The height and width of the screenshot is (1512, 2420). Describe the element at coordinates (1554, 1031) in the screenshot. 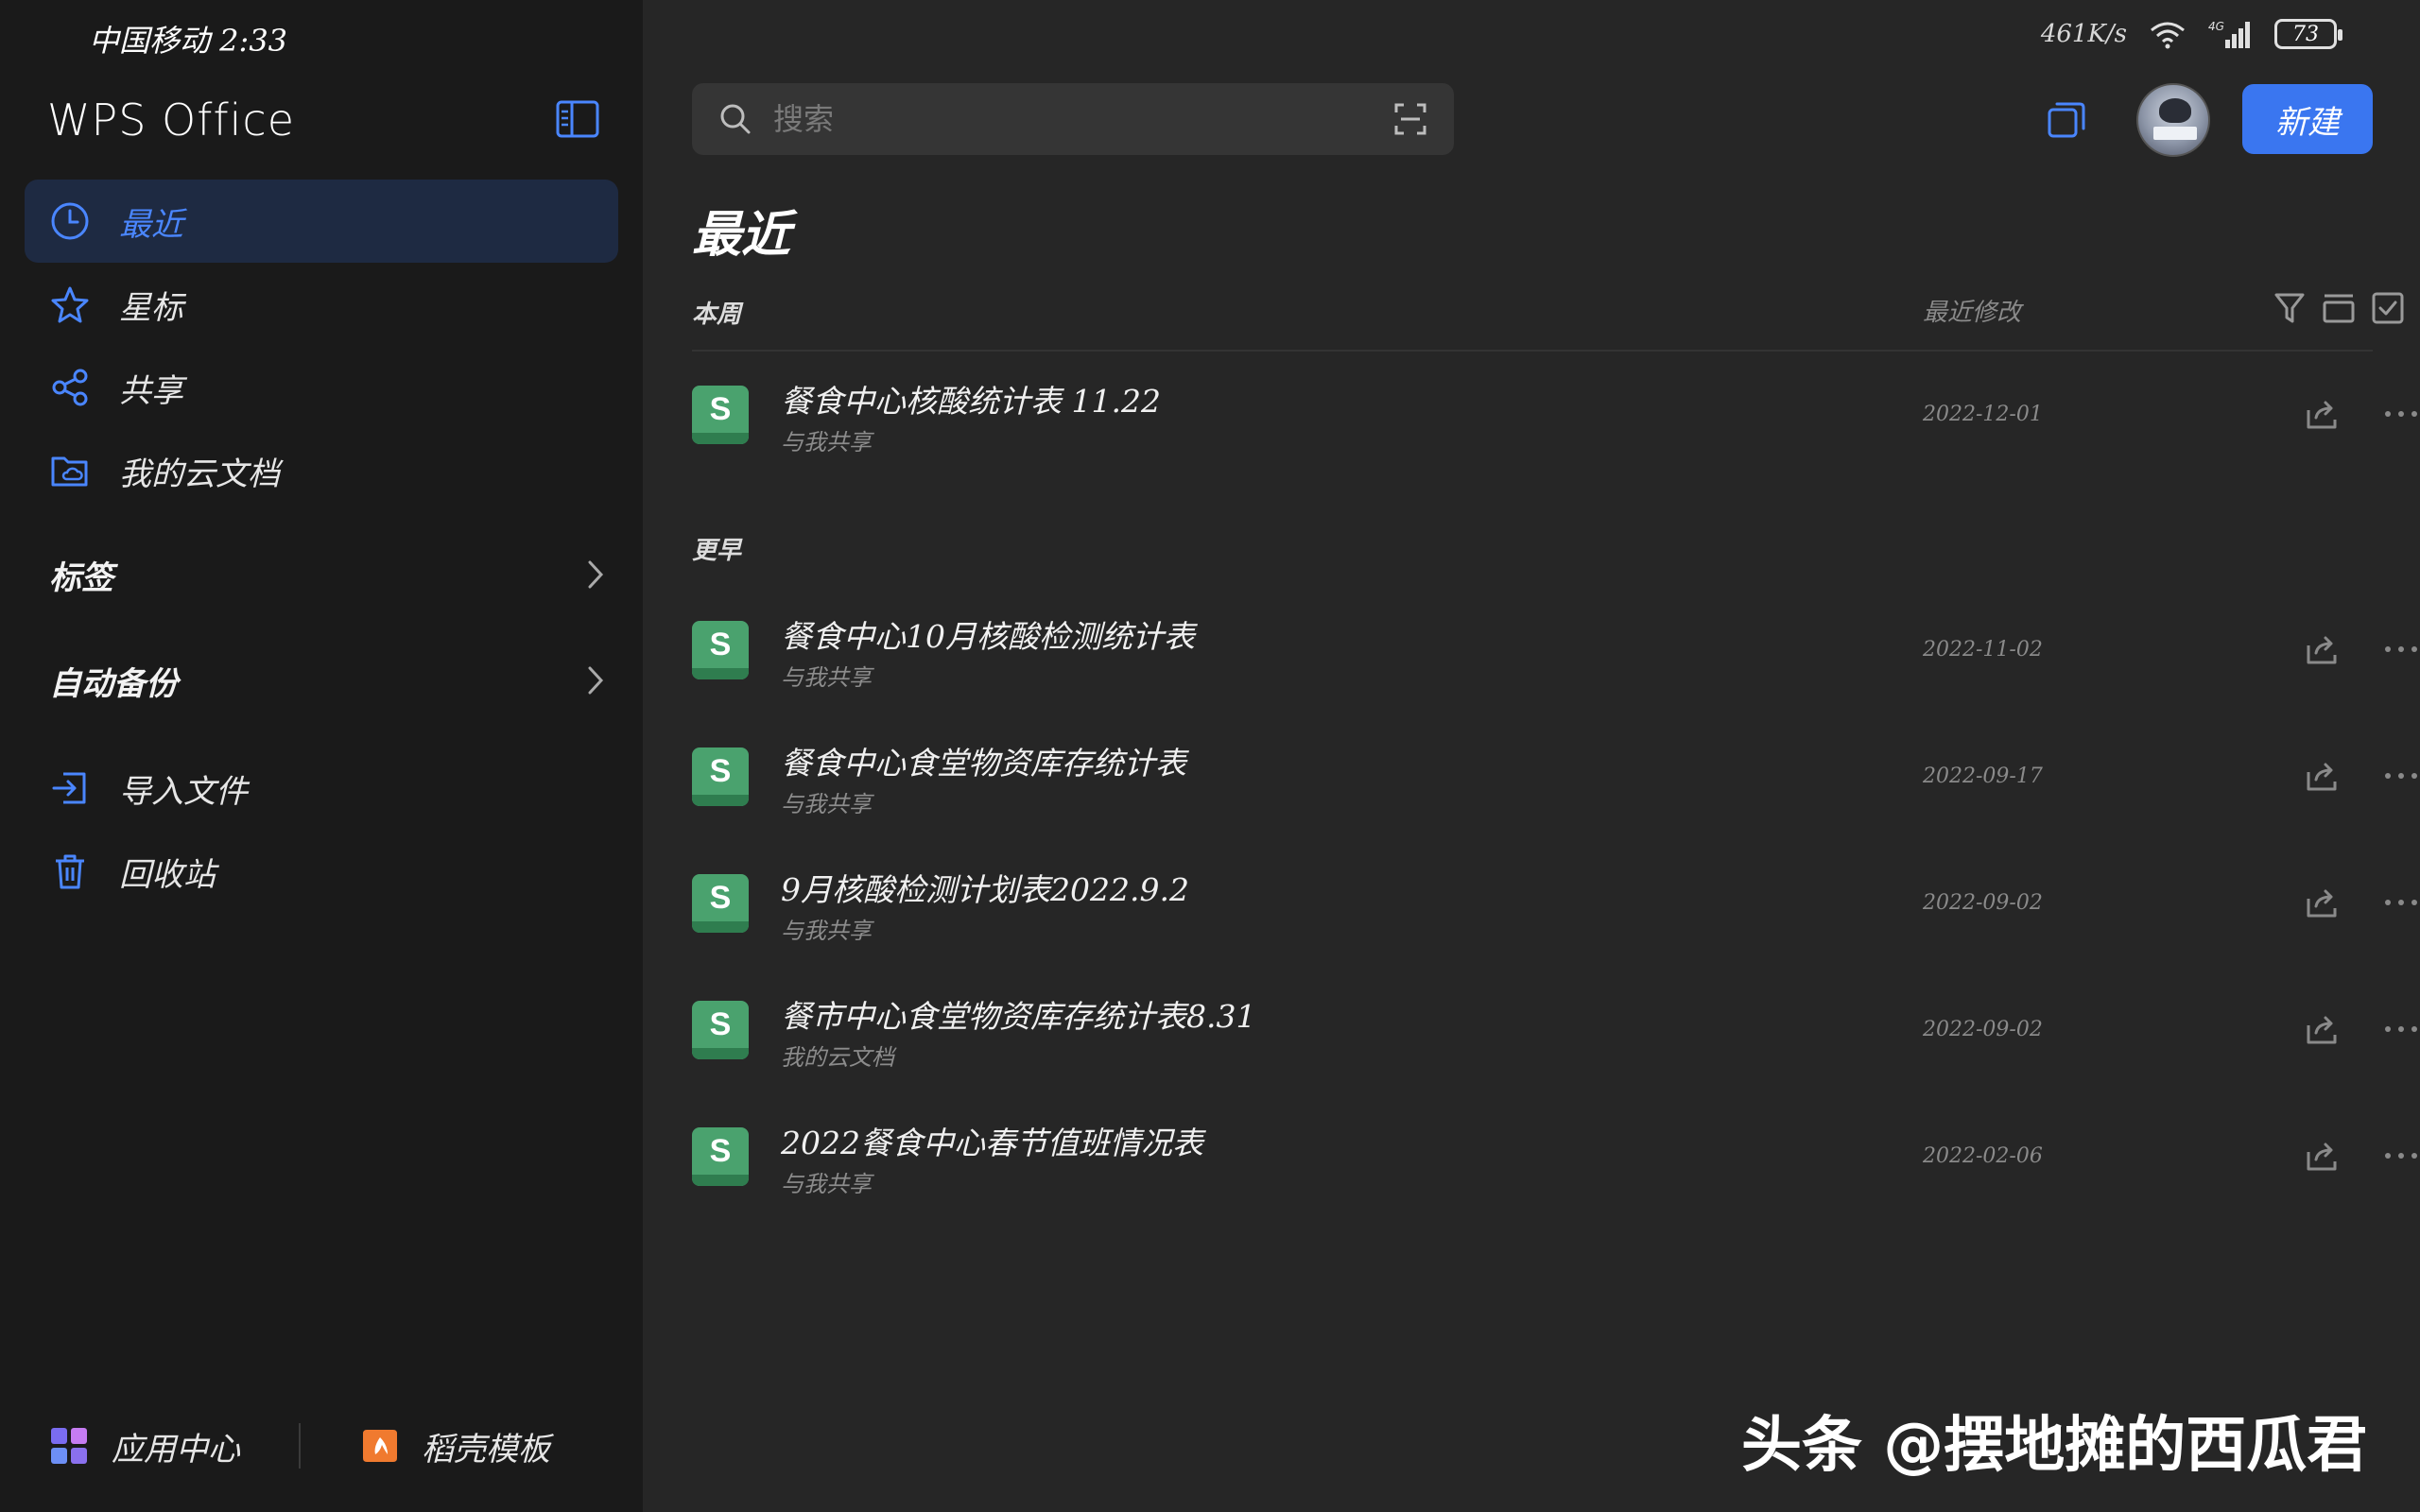

I see `file-row: S 餐市中心食堂物资库存统计表8.31 我的云文档 2022-09-02` at that location.